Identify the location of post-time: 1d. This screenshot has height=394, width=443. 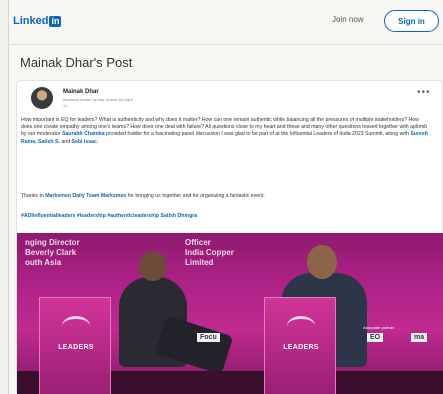
(65, 105).